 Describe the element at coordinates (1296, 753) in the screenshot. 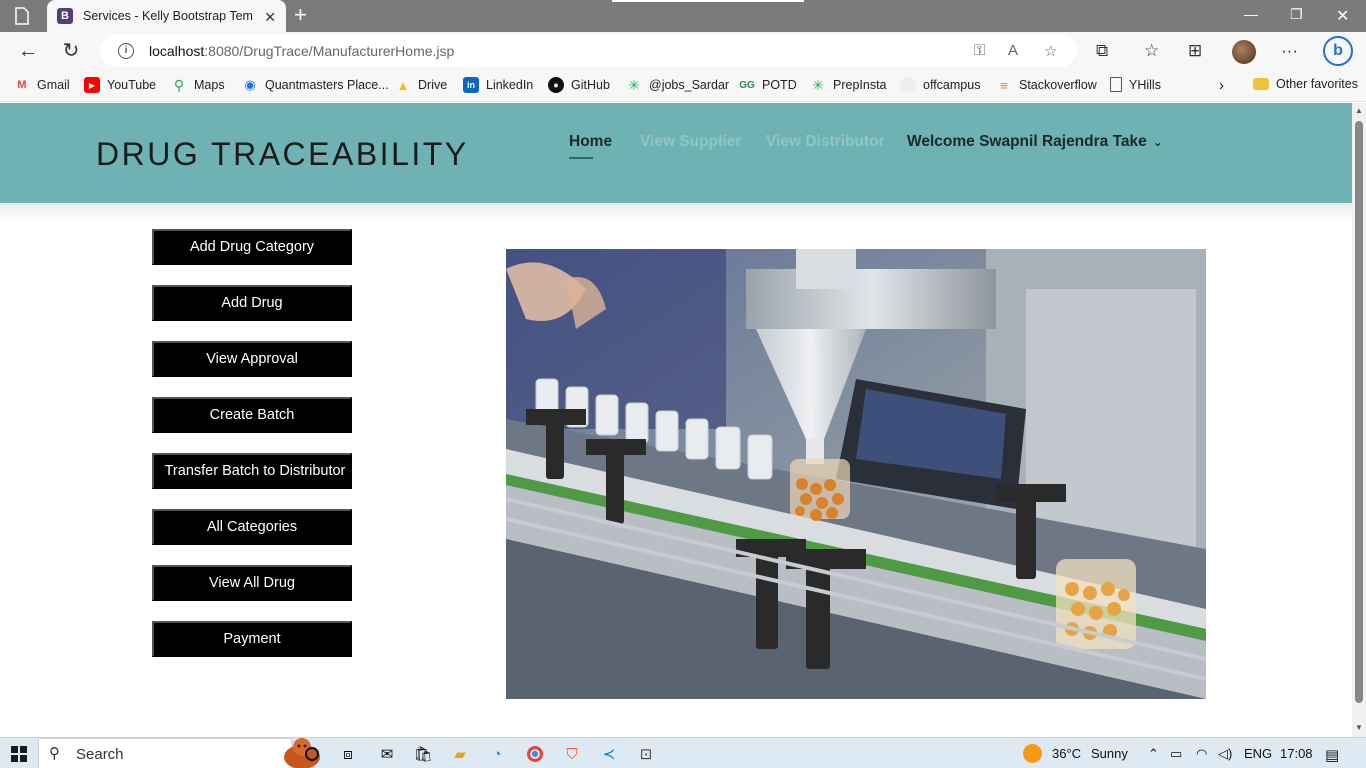

I see `clock: 17:08` at that location.